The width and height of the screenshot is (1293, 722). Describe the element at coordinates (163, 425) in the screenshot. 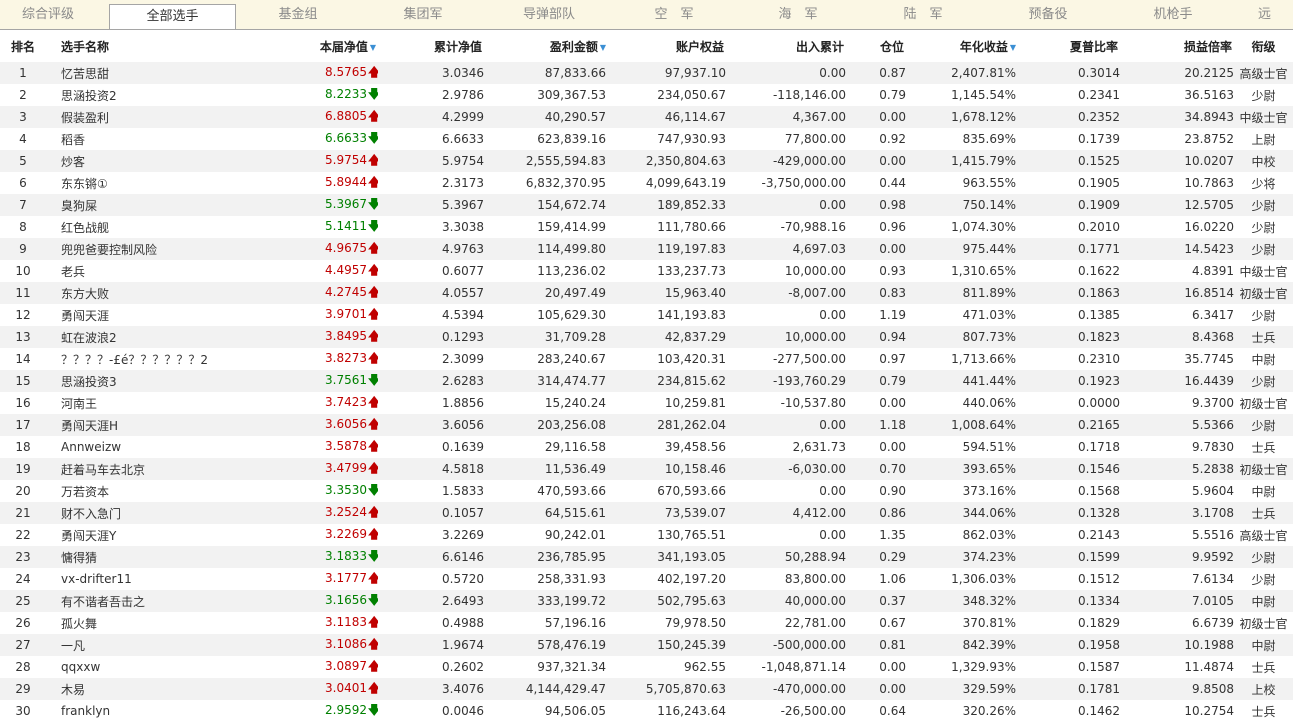

I see `player-name-cell: 勇闯天涯H` at that location.